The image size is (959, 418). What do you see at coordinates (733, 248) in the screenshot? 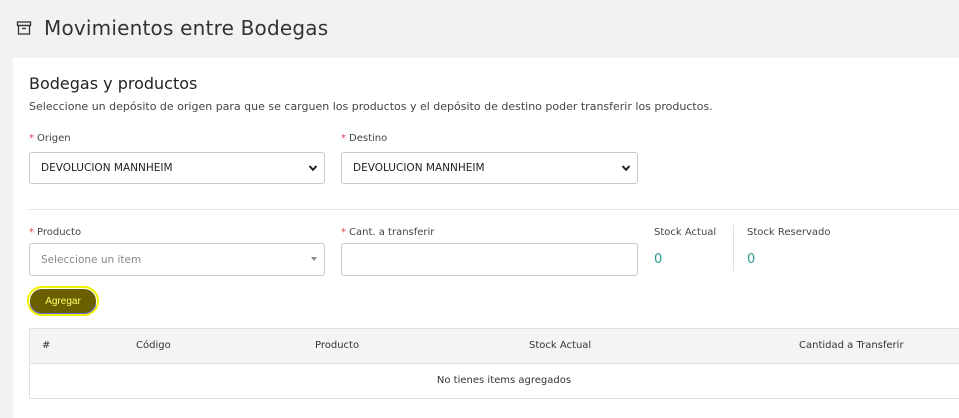
I see `stock-separator` at bounding box center [733, 248].